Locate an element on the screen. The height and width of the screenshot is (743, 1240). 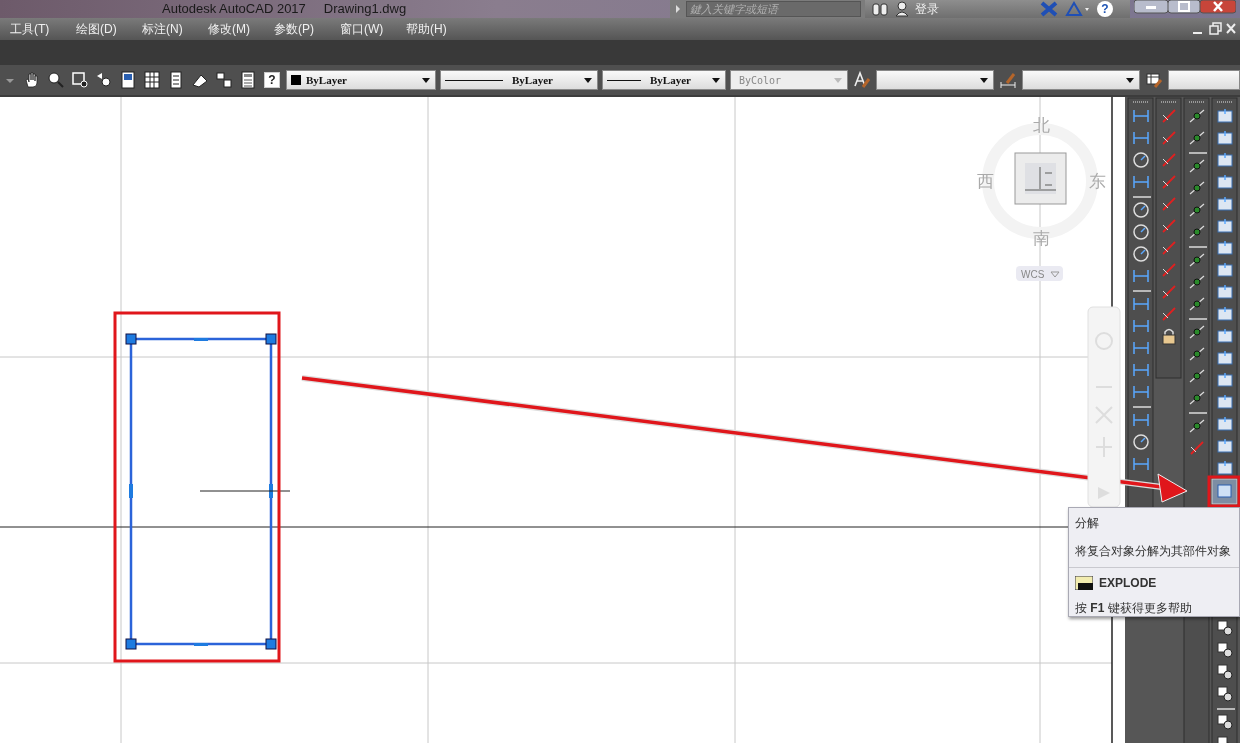
explode-button is located at coordinates (1224, 491).